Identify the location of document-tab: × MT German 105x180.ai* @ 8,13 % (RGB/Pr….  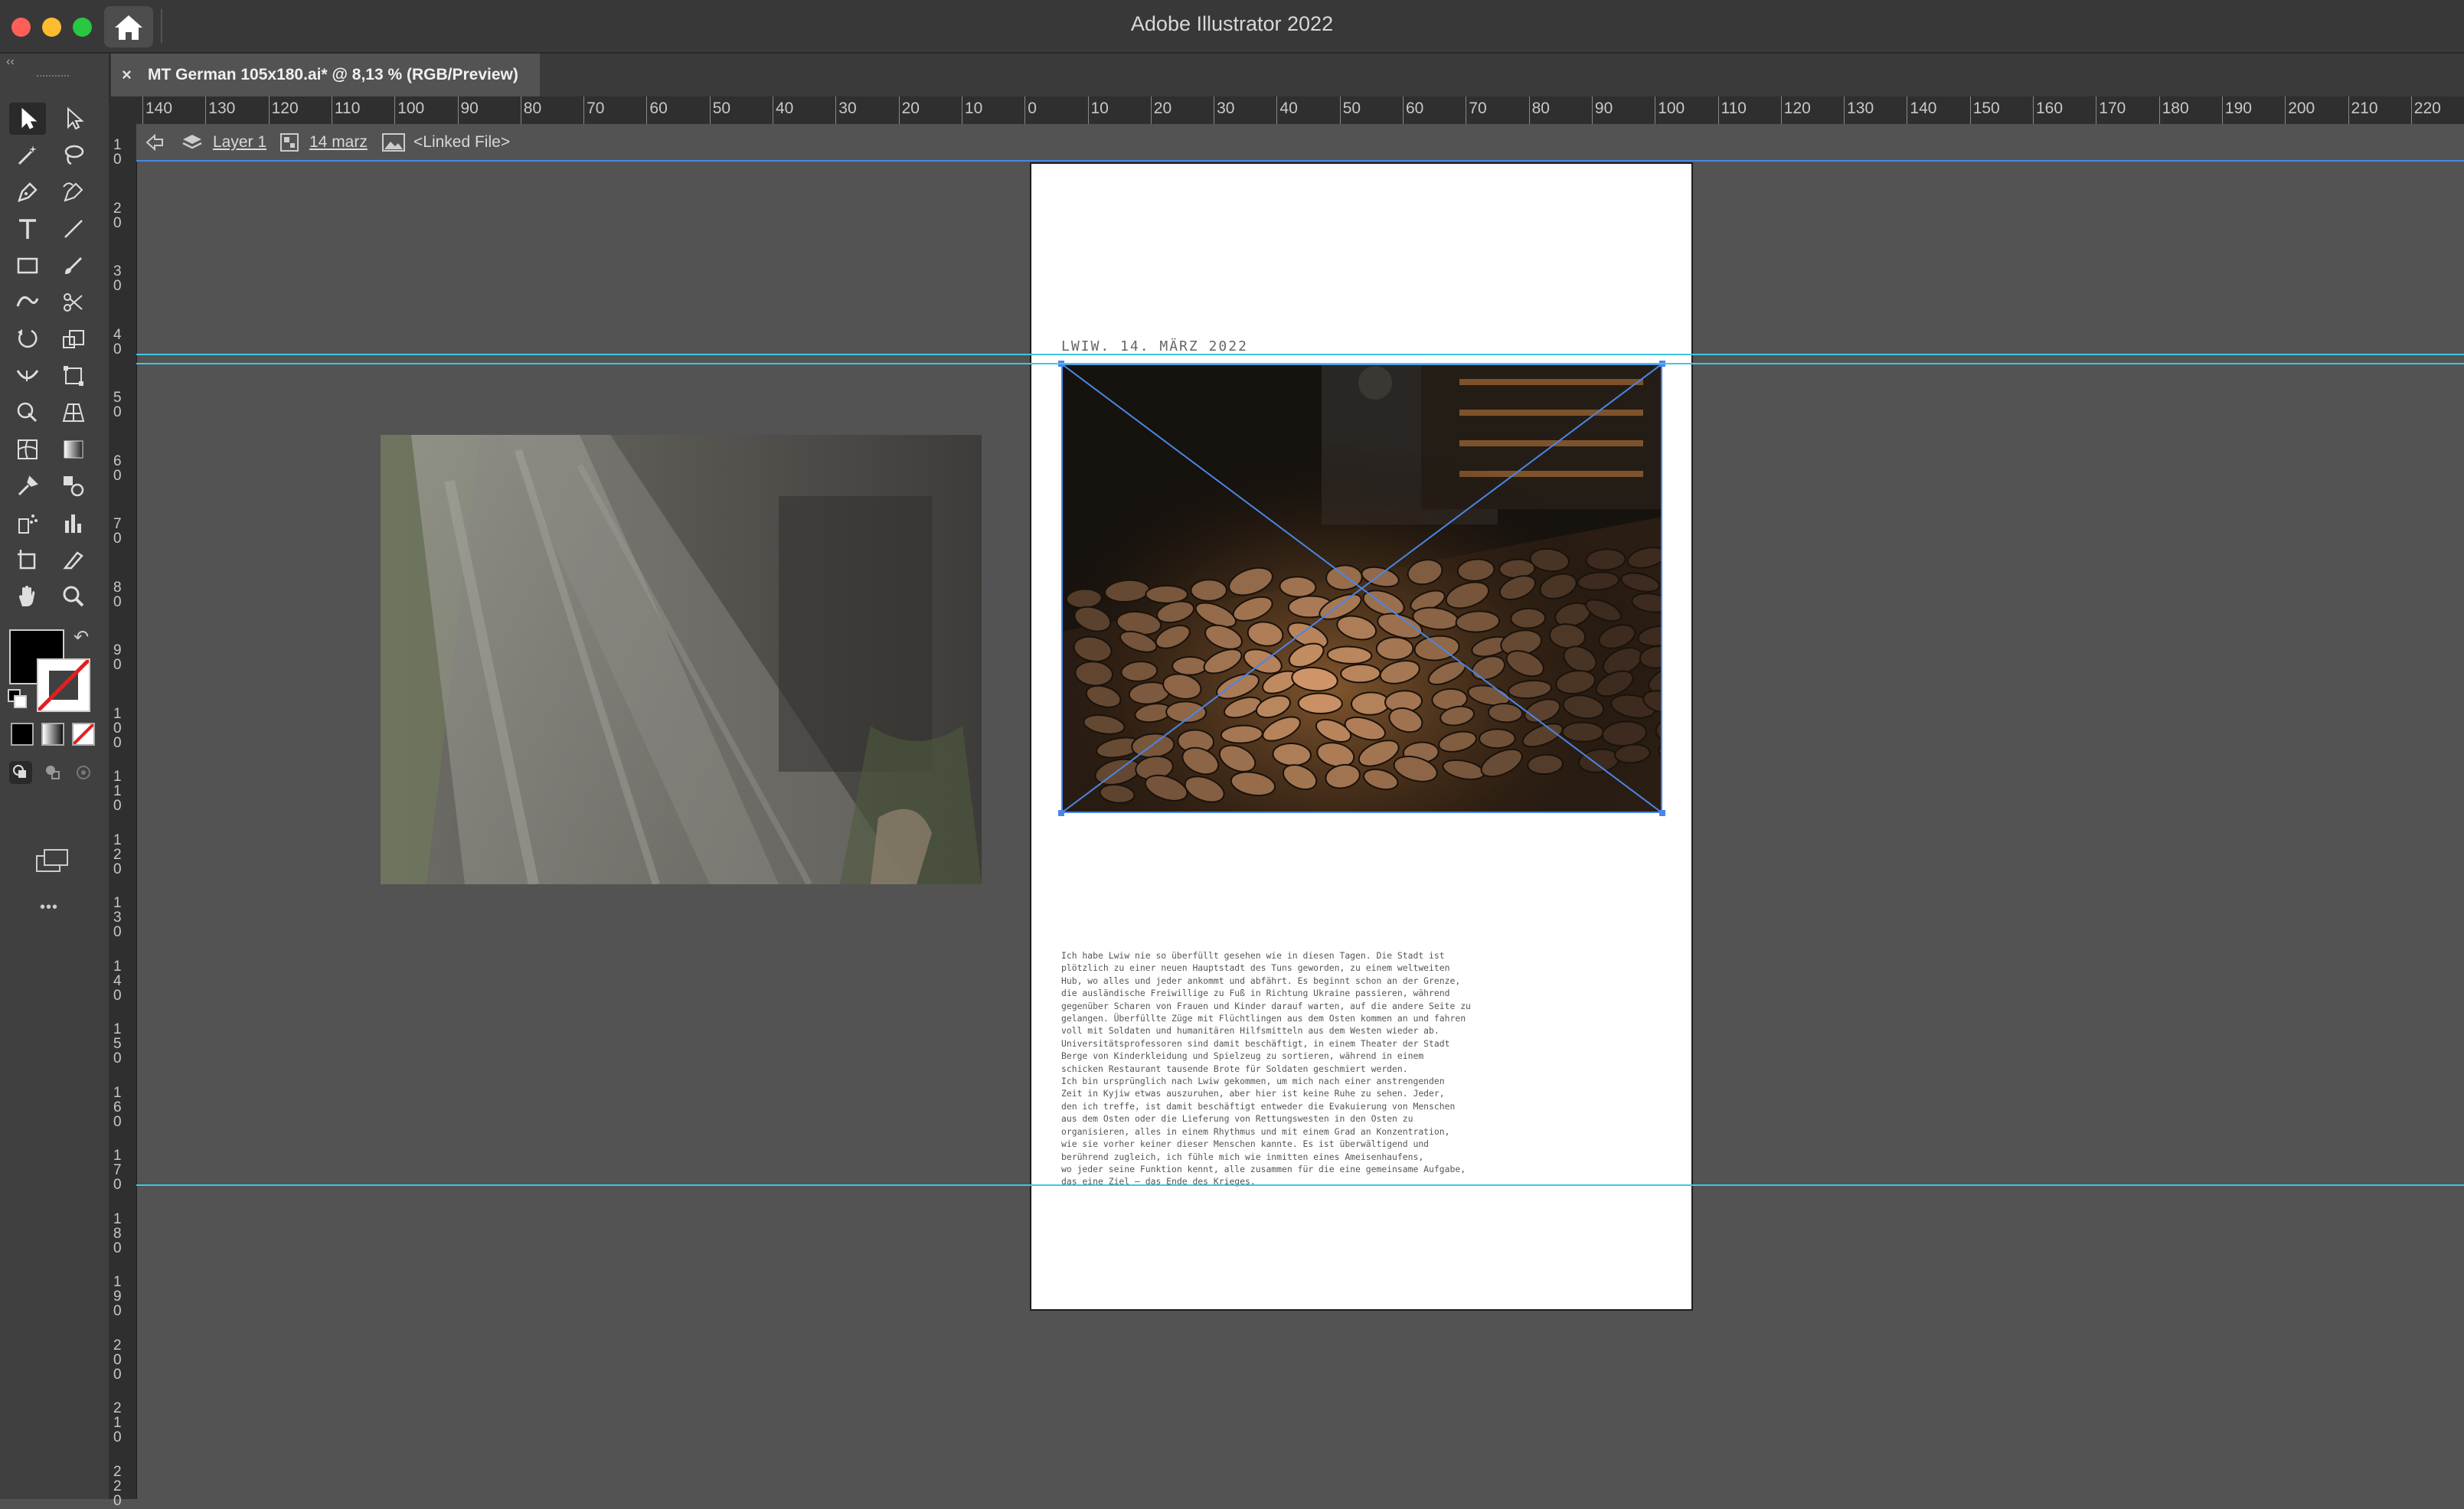
(325, 75).